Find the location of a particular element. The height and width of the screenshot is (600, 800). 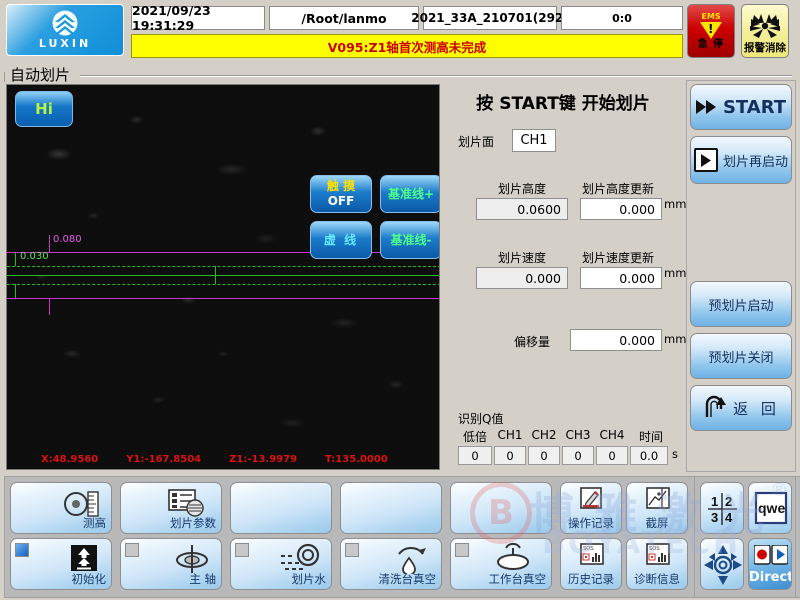

cut-restart-label: 划片再启动 is located at coordinates (755, 162).